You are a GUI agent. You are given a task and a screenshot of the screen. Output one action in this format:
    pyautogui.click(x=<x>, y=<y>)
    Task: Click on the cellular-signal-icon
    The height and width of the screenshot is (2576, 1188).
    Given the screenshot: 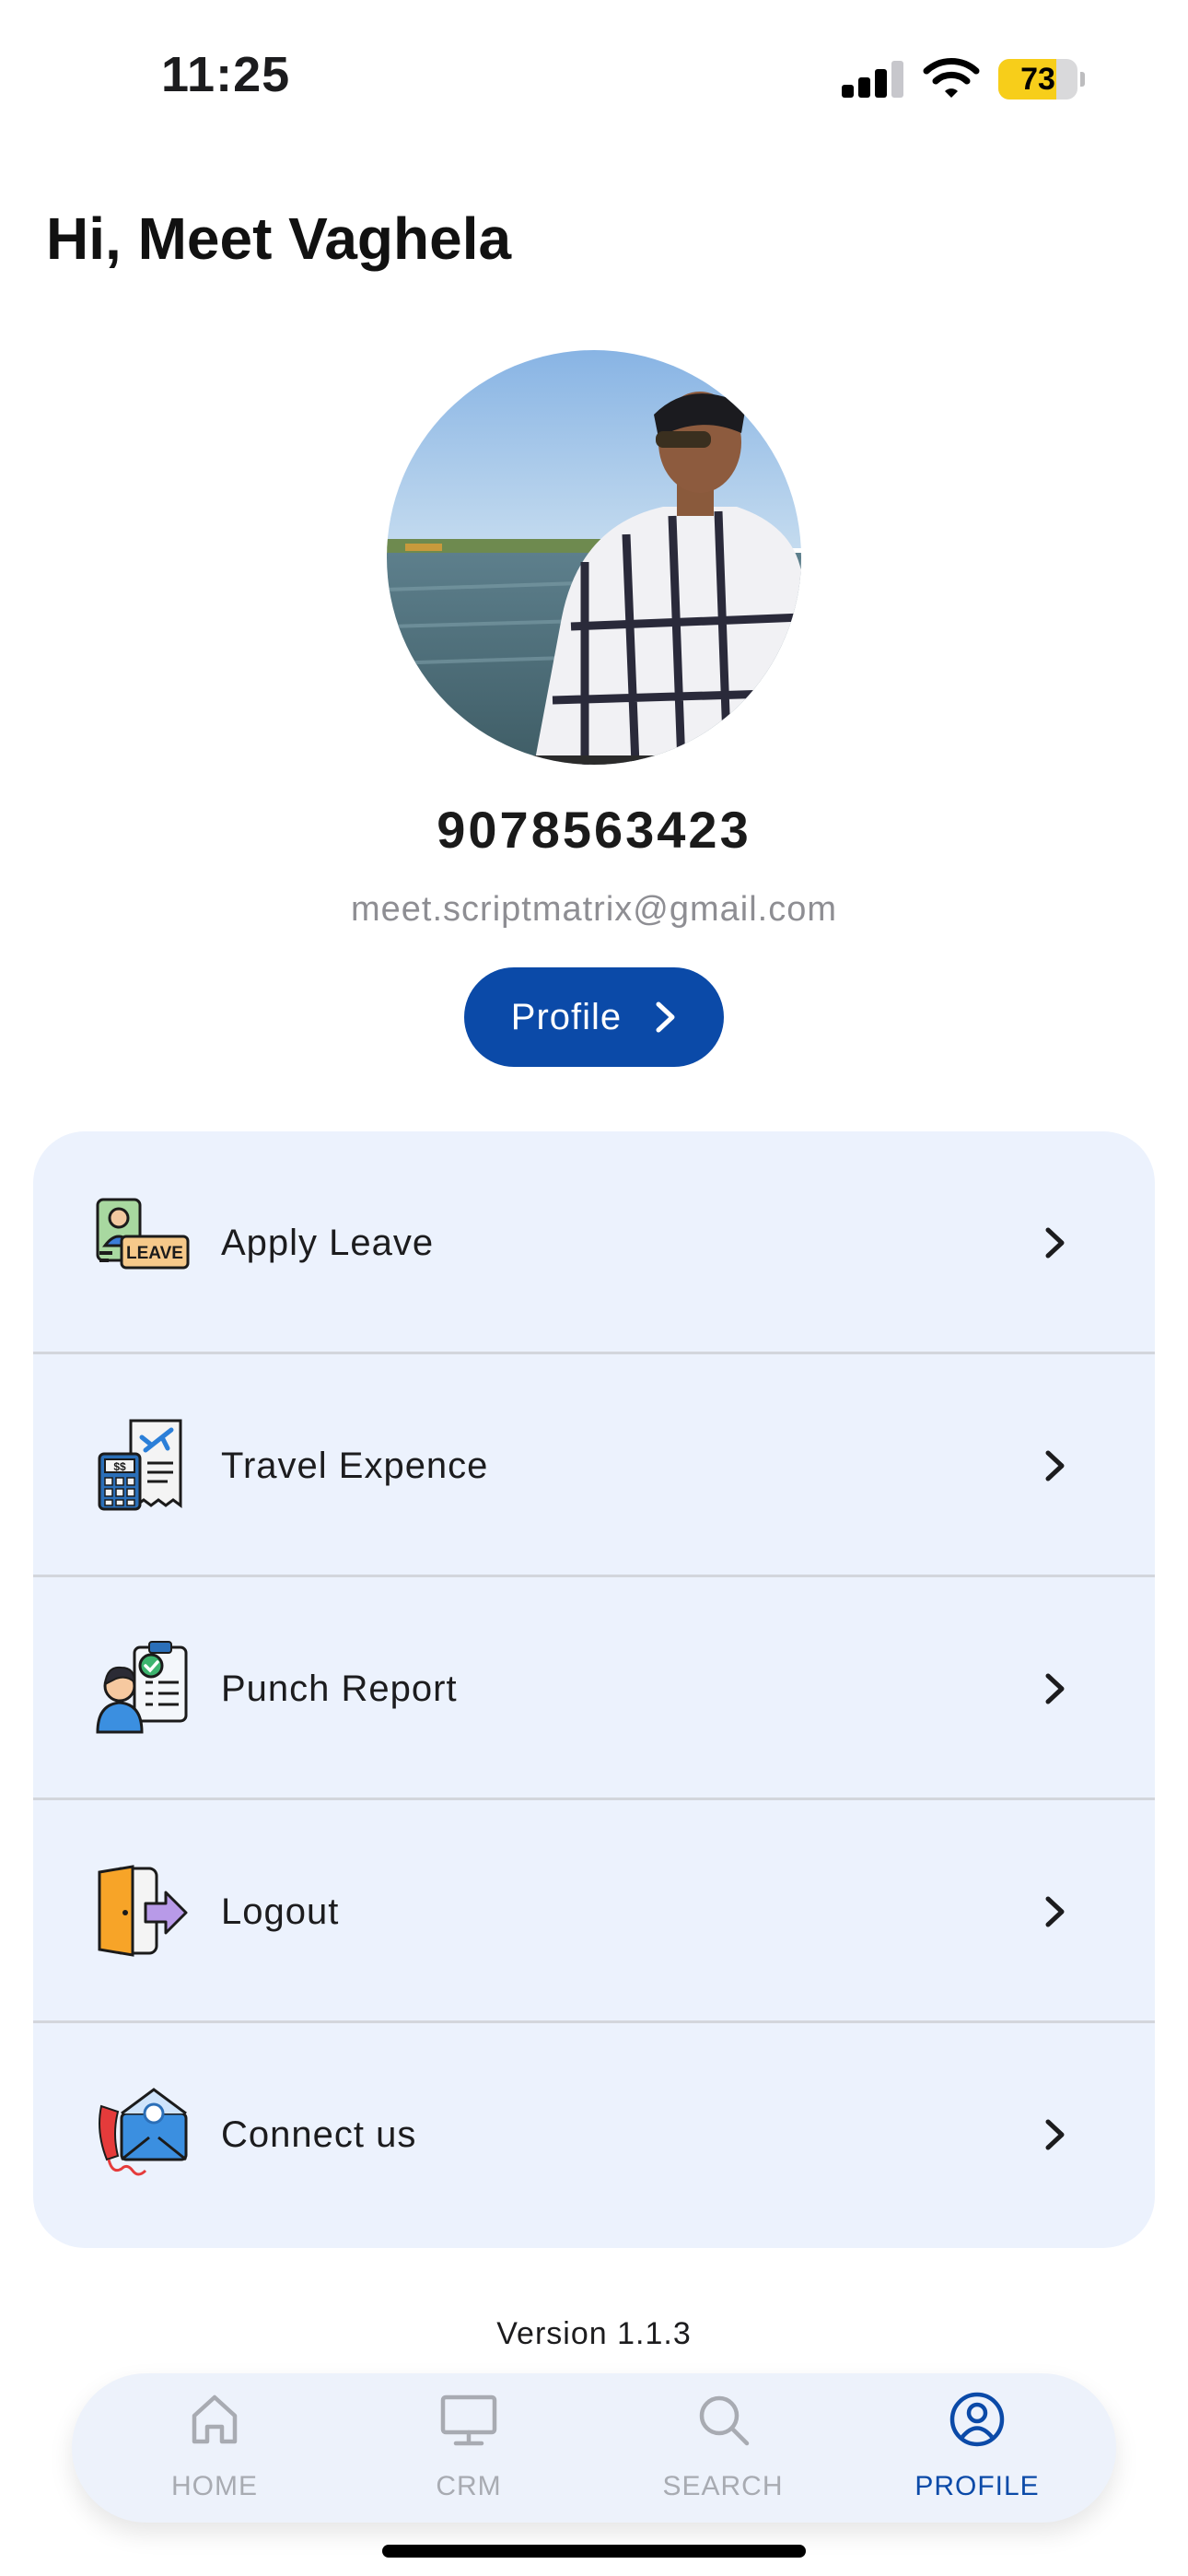 What is the action you would take?
    pyautogui.click(x=872, y=79)
    